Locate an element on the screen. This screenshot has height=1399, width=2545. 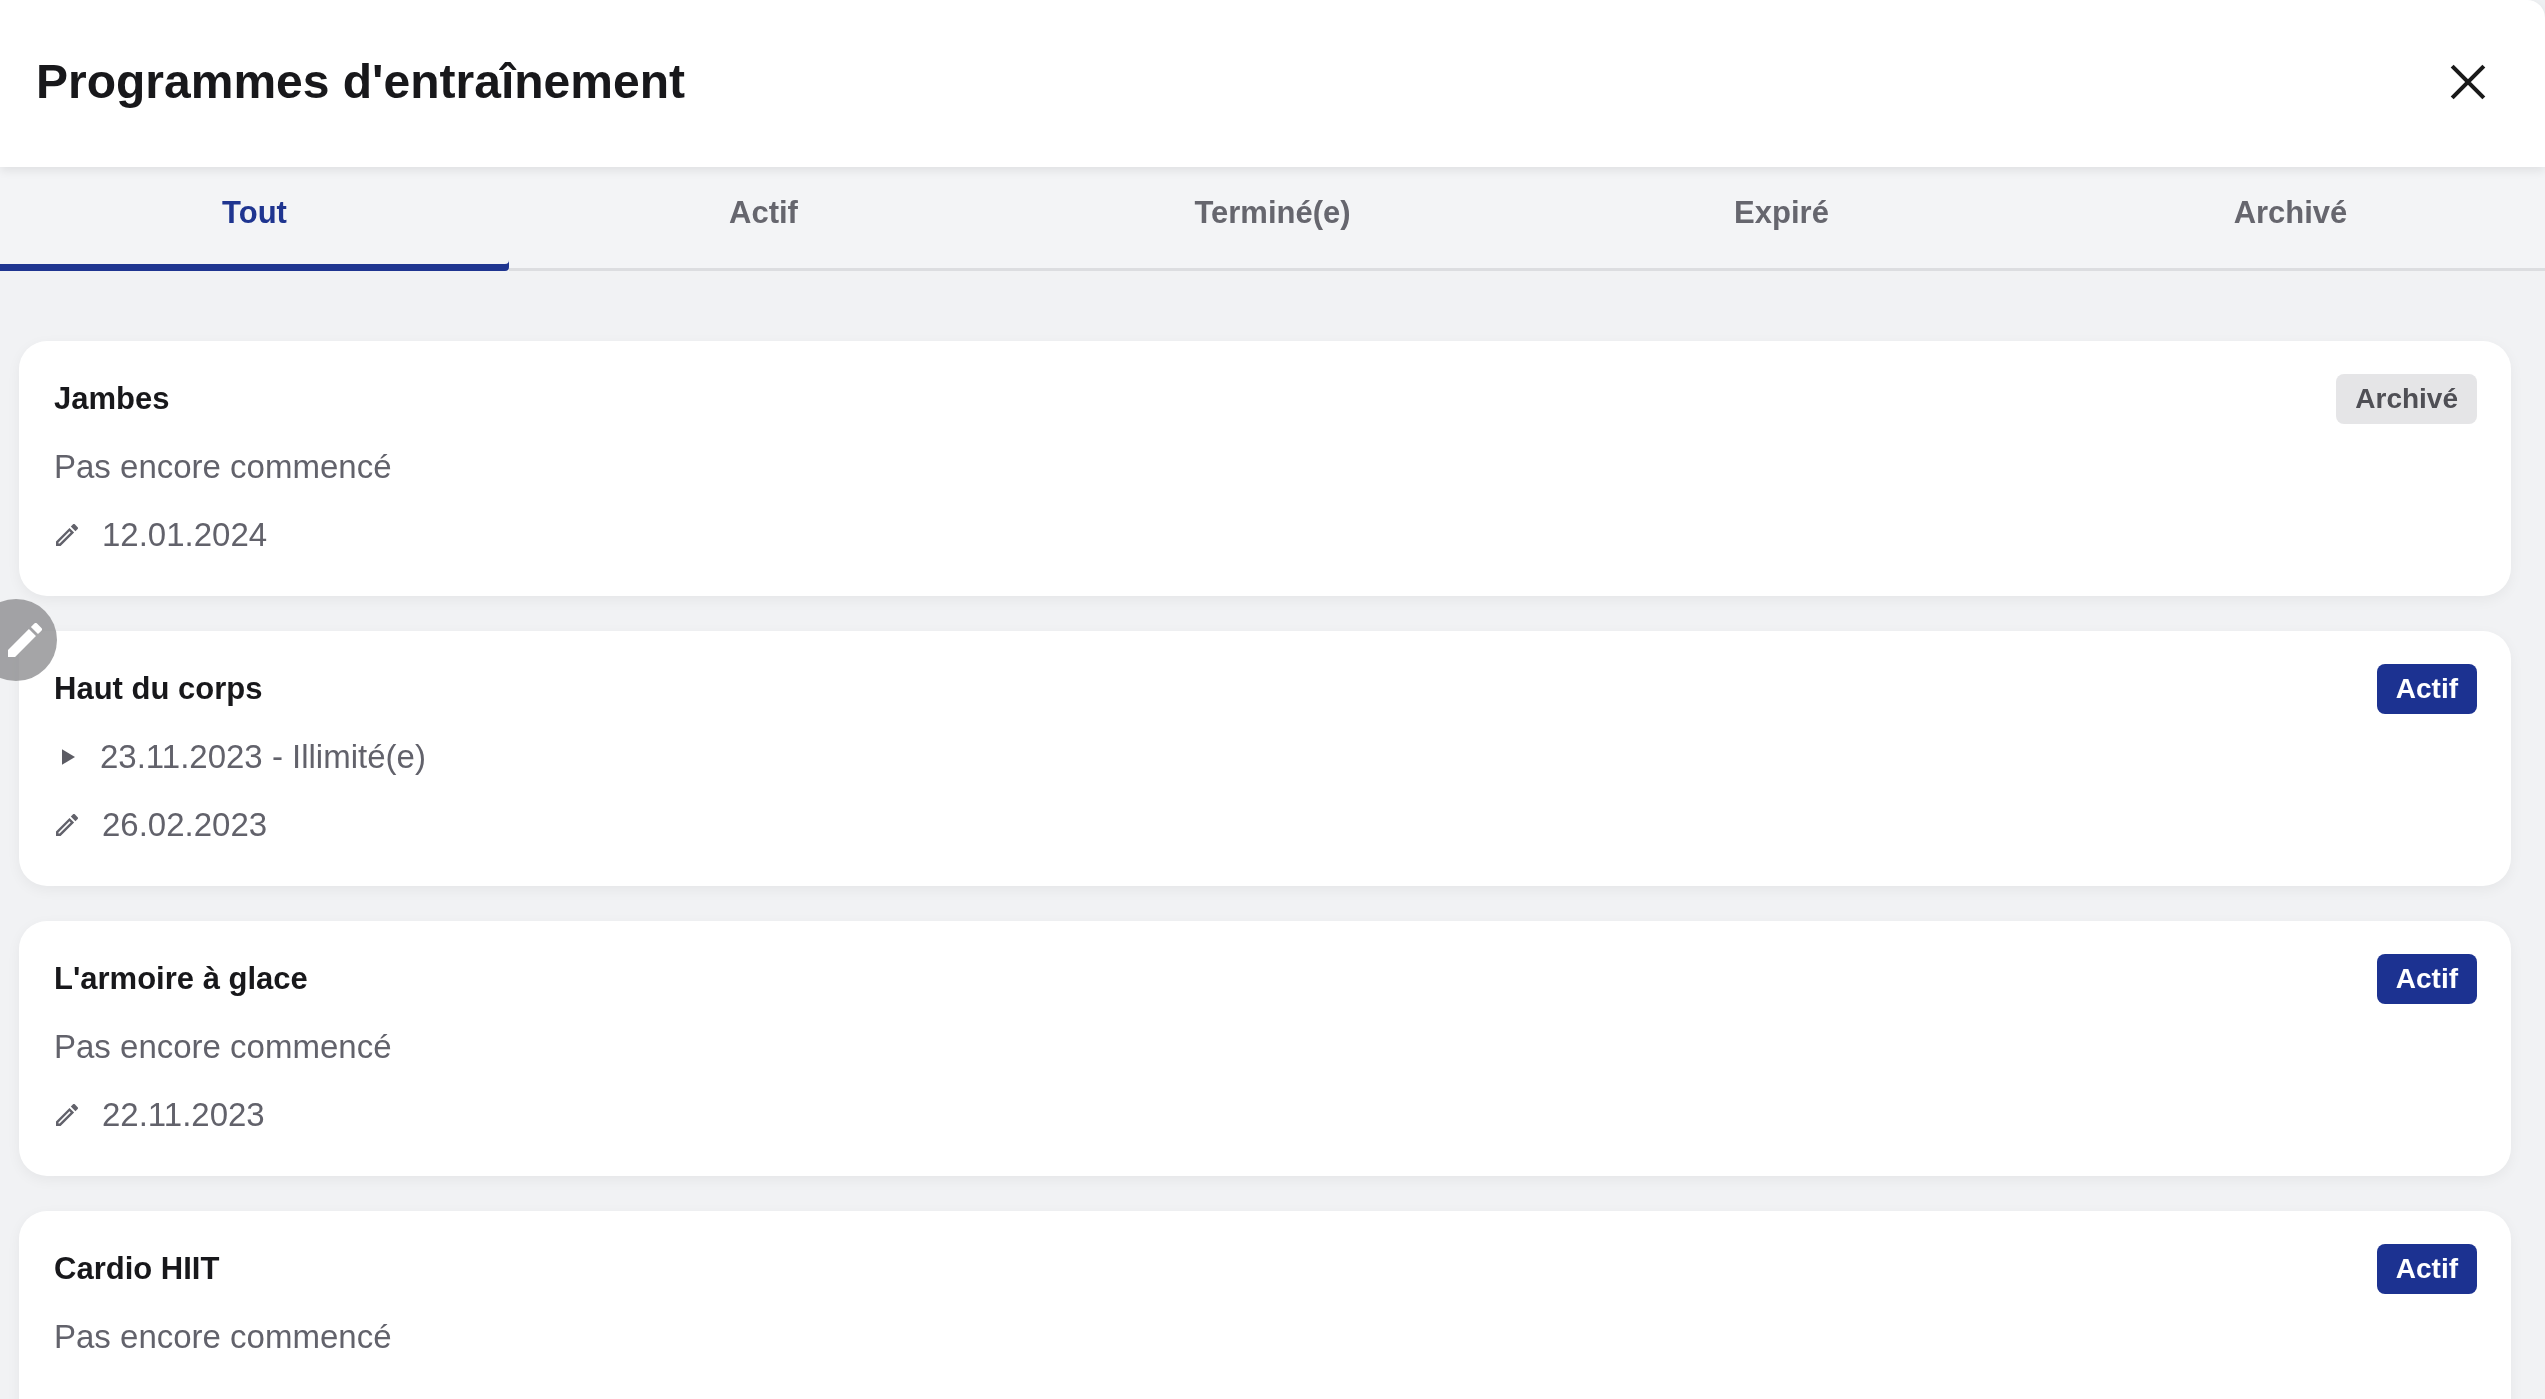
filter-tab: Actif is located at coordinates (763, 219).